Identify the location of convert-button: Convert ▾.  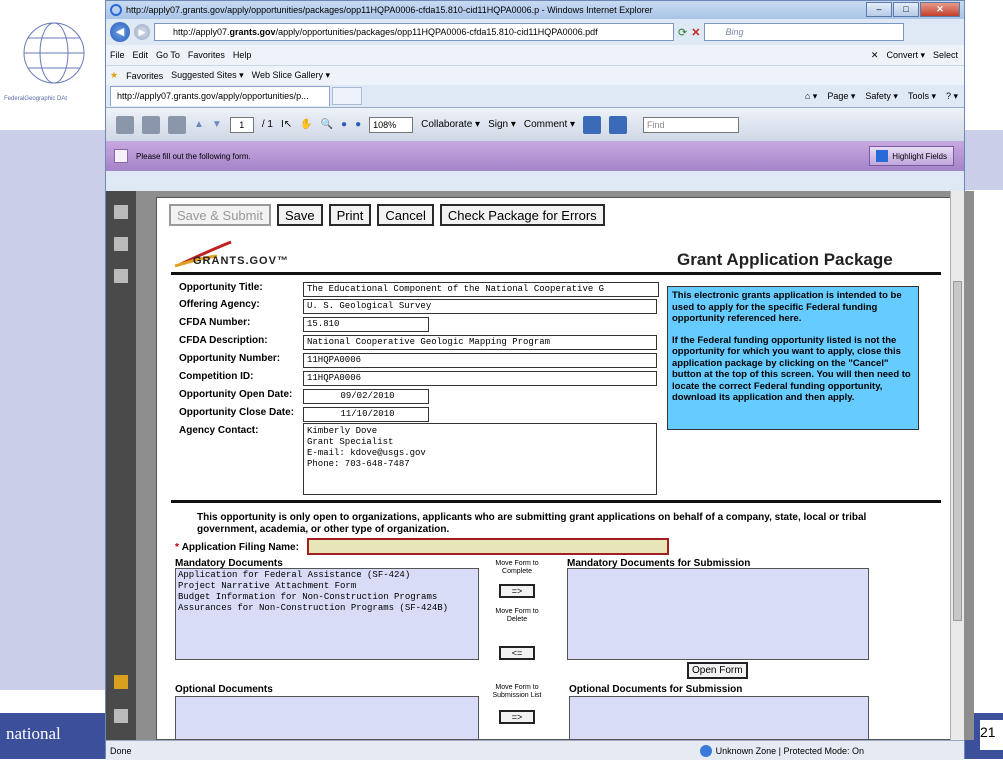
(905, 55).